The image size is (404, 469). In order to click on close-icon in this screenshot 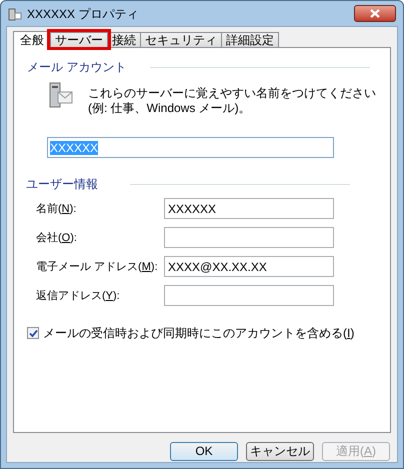, I will do `click(375, 13)`.